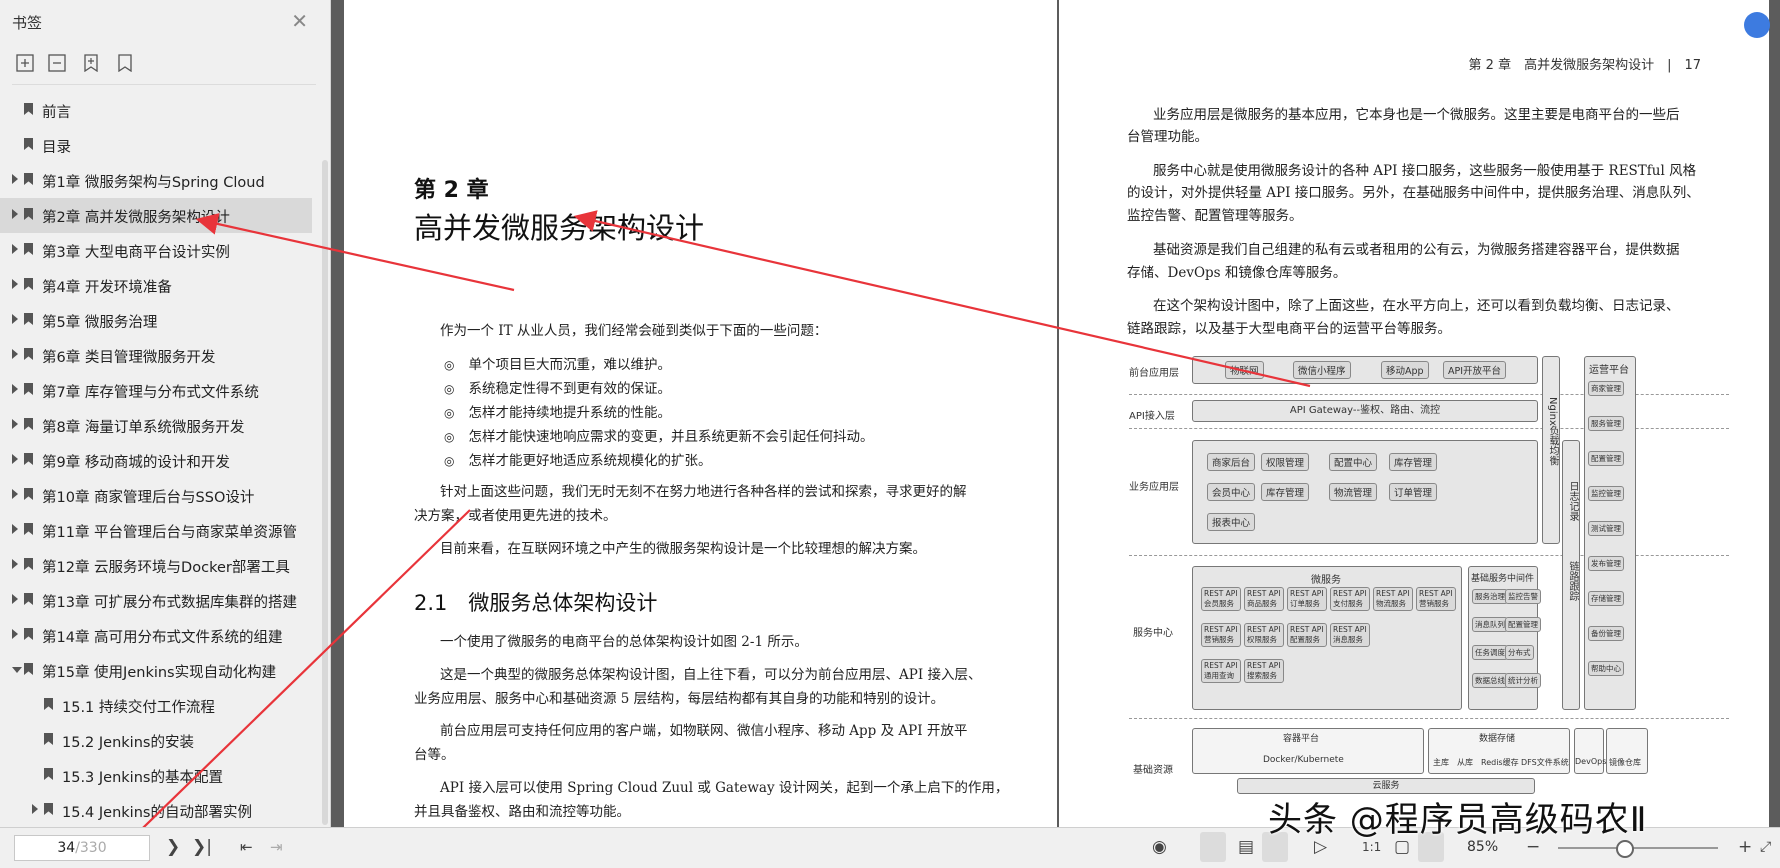  What do you see at coordinates (159, 355) in the screenshot?
I see `sidebar-item: 第6章 类目管理微服务开发` at bounding box center [159, 355].